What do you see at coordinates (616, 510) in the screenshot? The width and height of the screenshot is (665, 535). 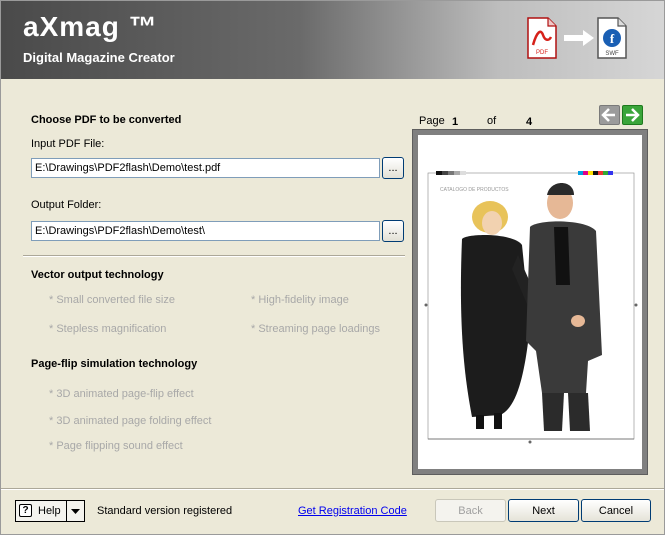 I see `cancel-button: Cancel` at bounding box center [616, 510].